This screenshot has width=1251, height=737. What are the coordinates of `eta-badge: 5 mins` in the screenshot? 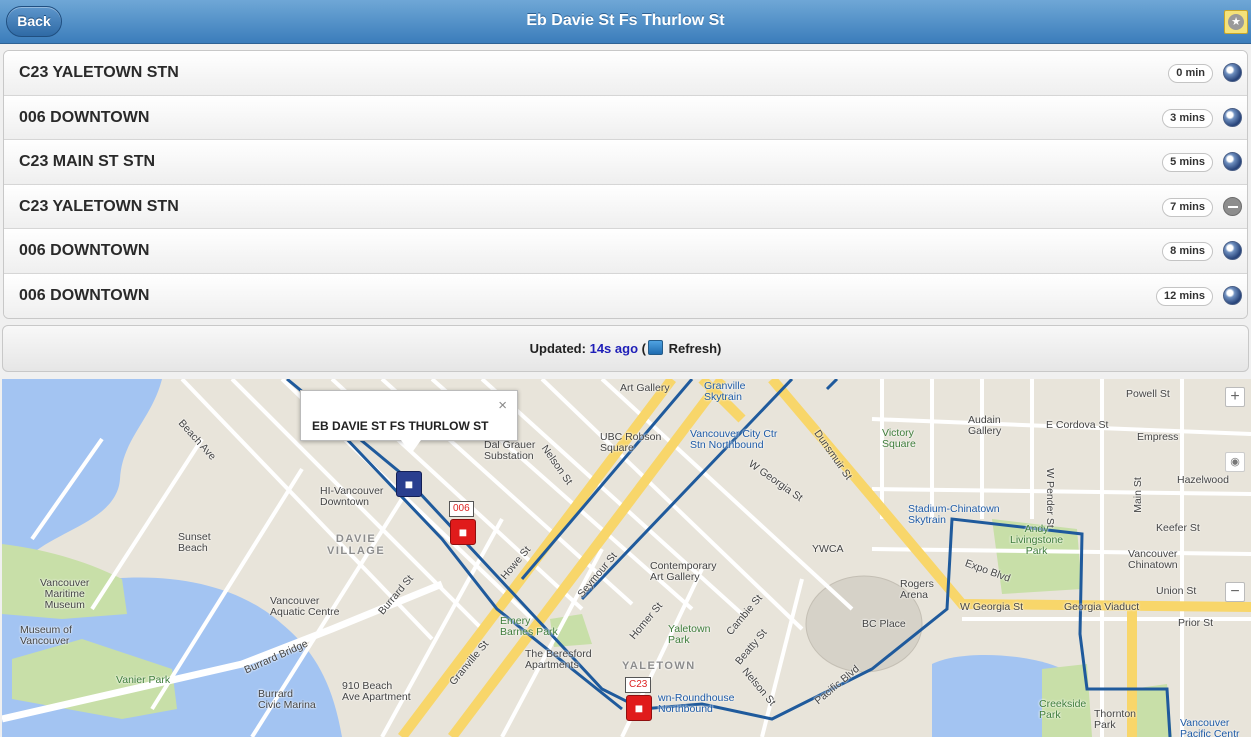 It's located at (1187, 162).